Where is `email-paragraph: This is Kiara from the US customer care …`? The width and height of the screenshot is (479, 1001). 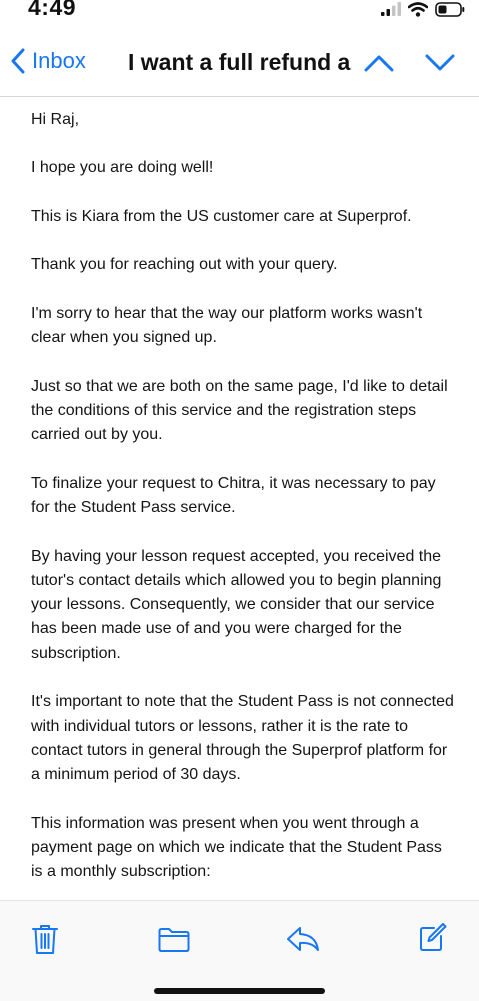 email-paragraph: This is Kiara from the US customer care … is located at coordinates (221, 216).